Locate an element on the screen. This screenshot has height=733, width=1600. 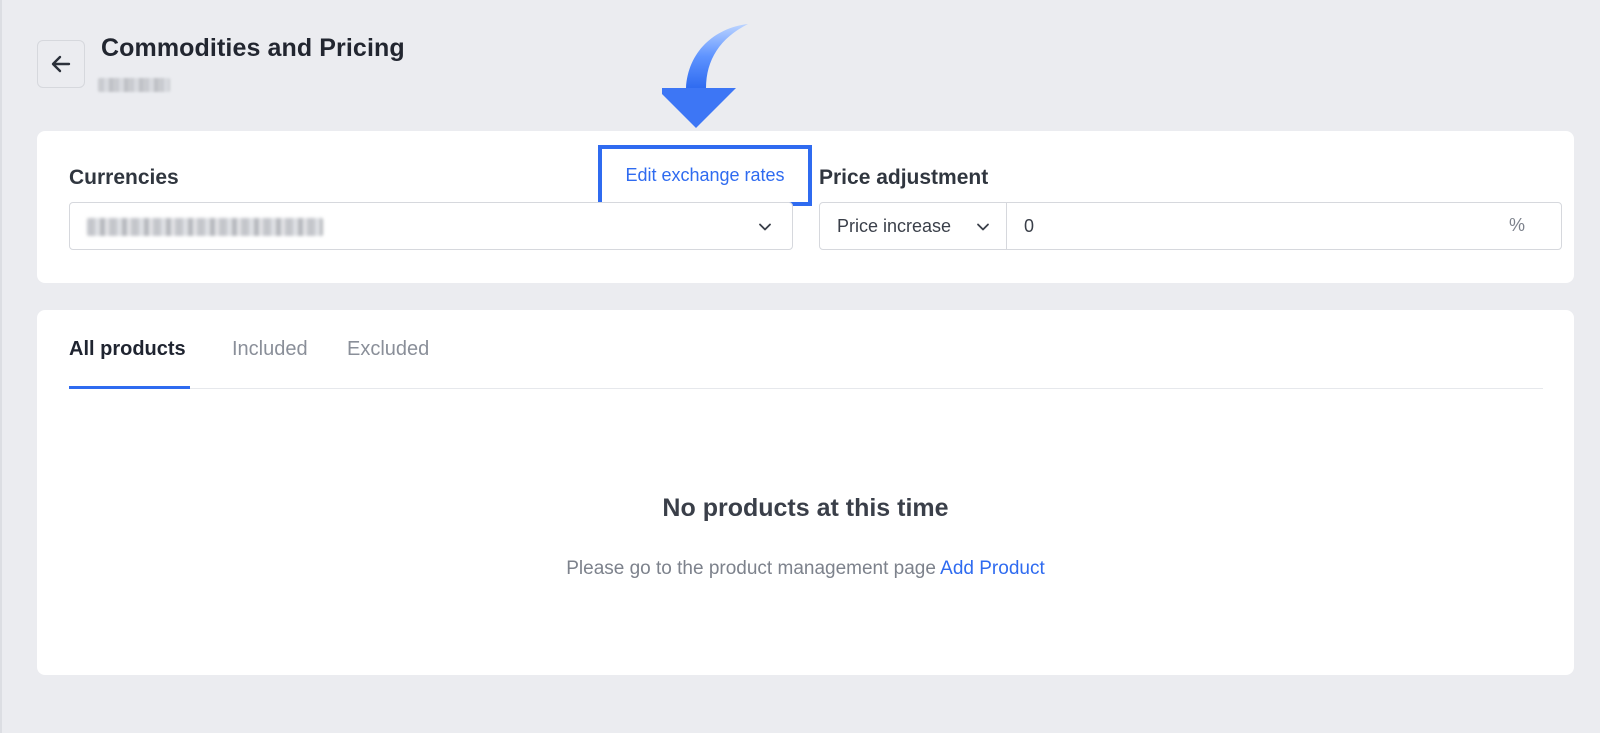
back-button is located at coordinates (61, 64).